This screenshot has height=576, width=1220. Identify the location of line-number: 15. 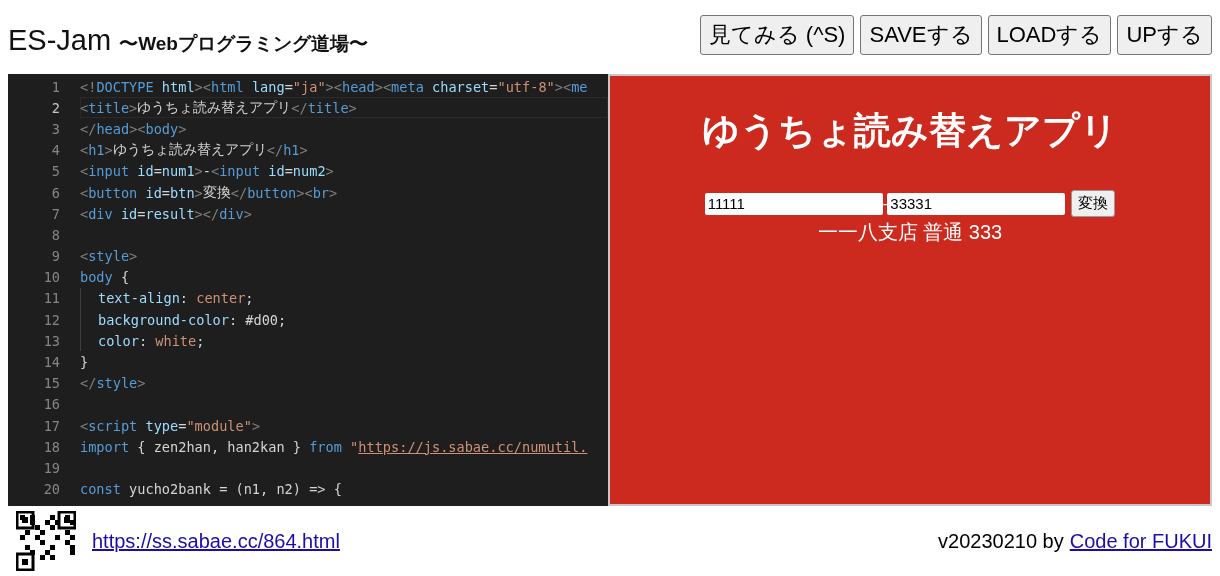
(51, 383).